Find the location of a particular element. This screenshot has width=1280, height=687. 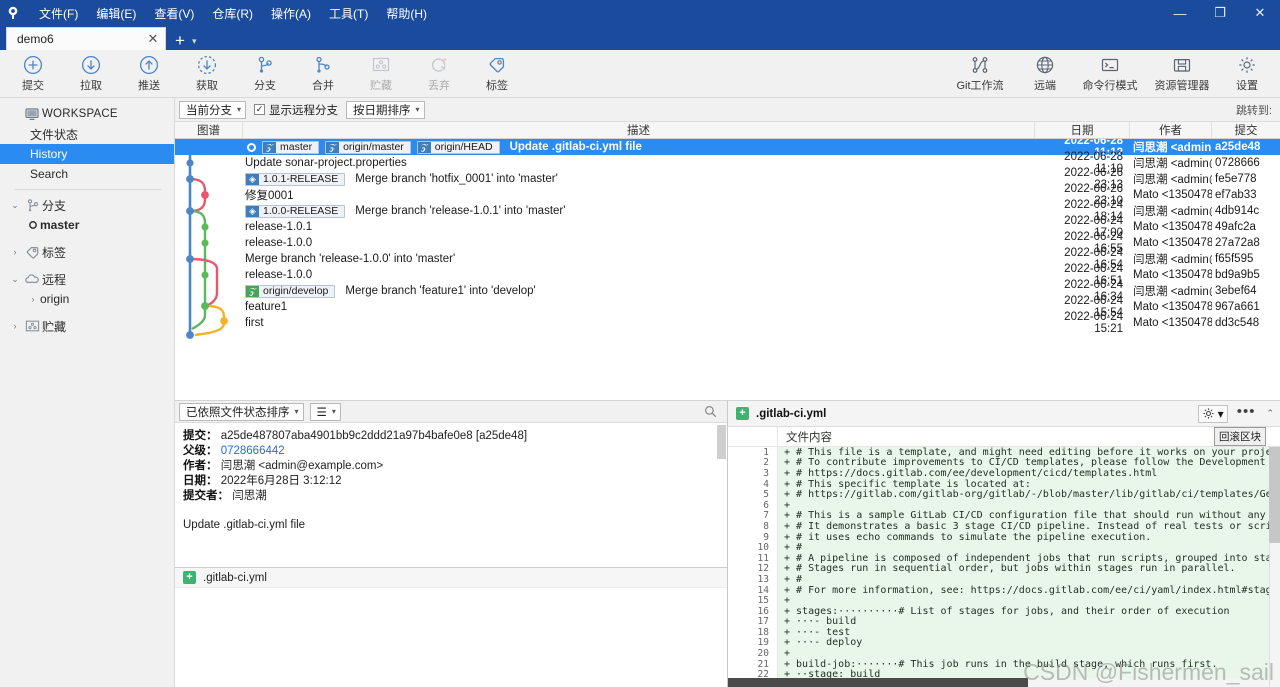

terminal-button: 命令行模式 is located at coordinates (1110, 74).